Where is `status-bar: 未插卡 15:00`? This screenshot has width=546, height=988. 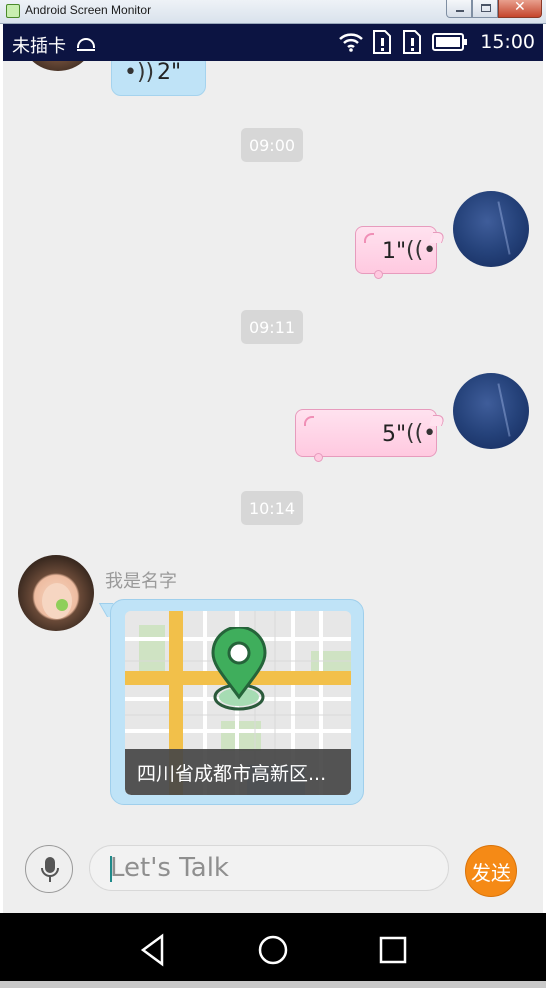 status-bar: 未插卡 15:00 is located at coordinates (273, 42).